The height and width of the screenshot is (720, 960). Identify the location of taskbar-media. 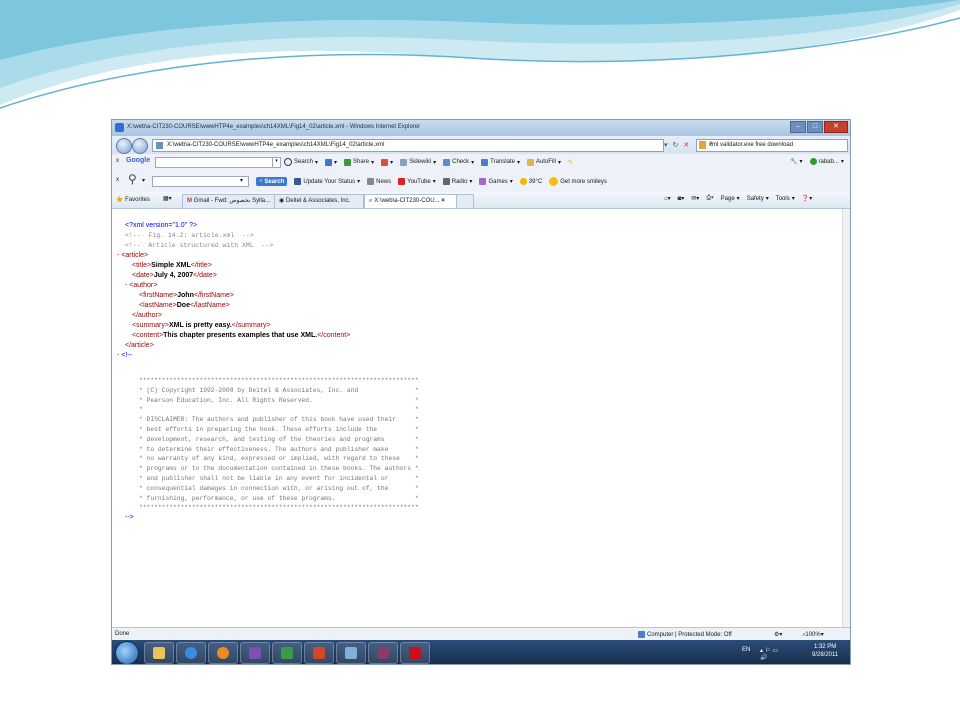
(223, 653).